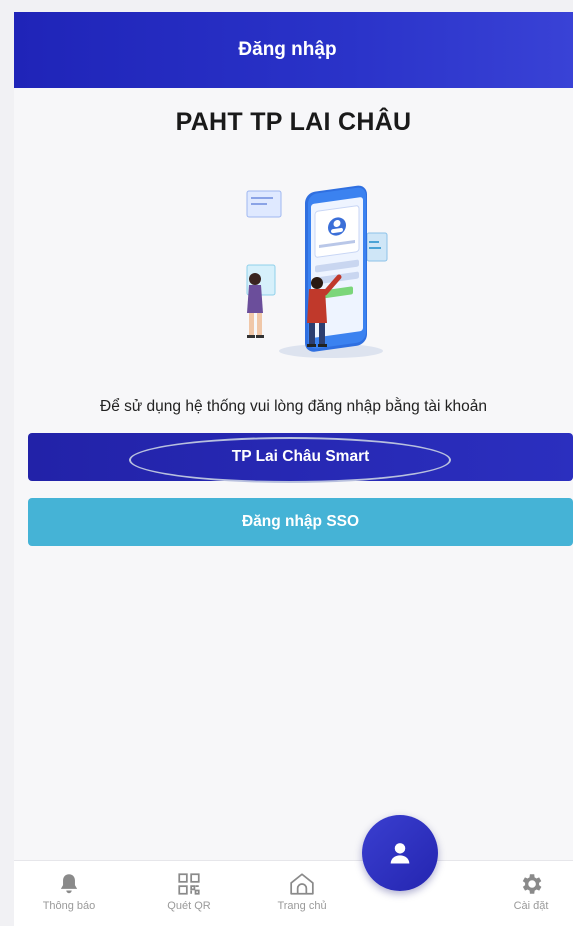 This screenshot has width=573, height=926. I want to click on nav-label-home: Trang chủ, so click(302, 906).